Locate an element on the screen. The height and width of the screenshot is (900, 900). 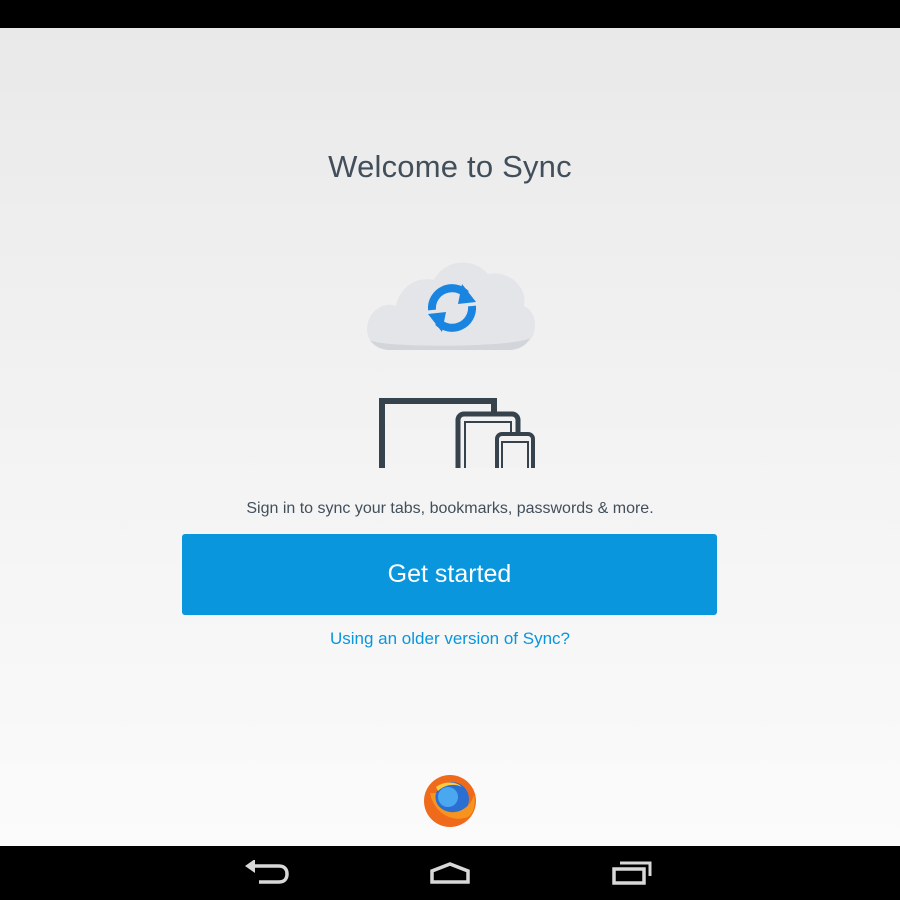
back-button is located at coordinates (266, 873).